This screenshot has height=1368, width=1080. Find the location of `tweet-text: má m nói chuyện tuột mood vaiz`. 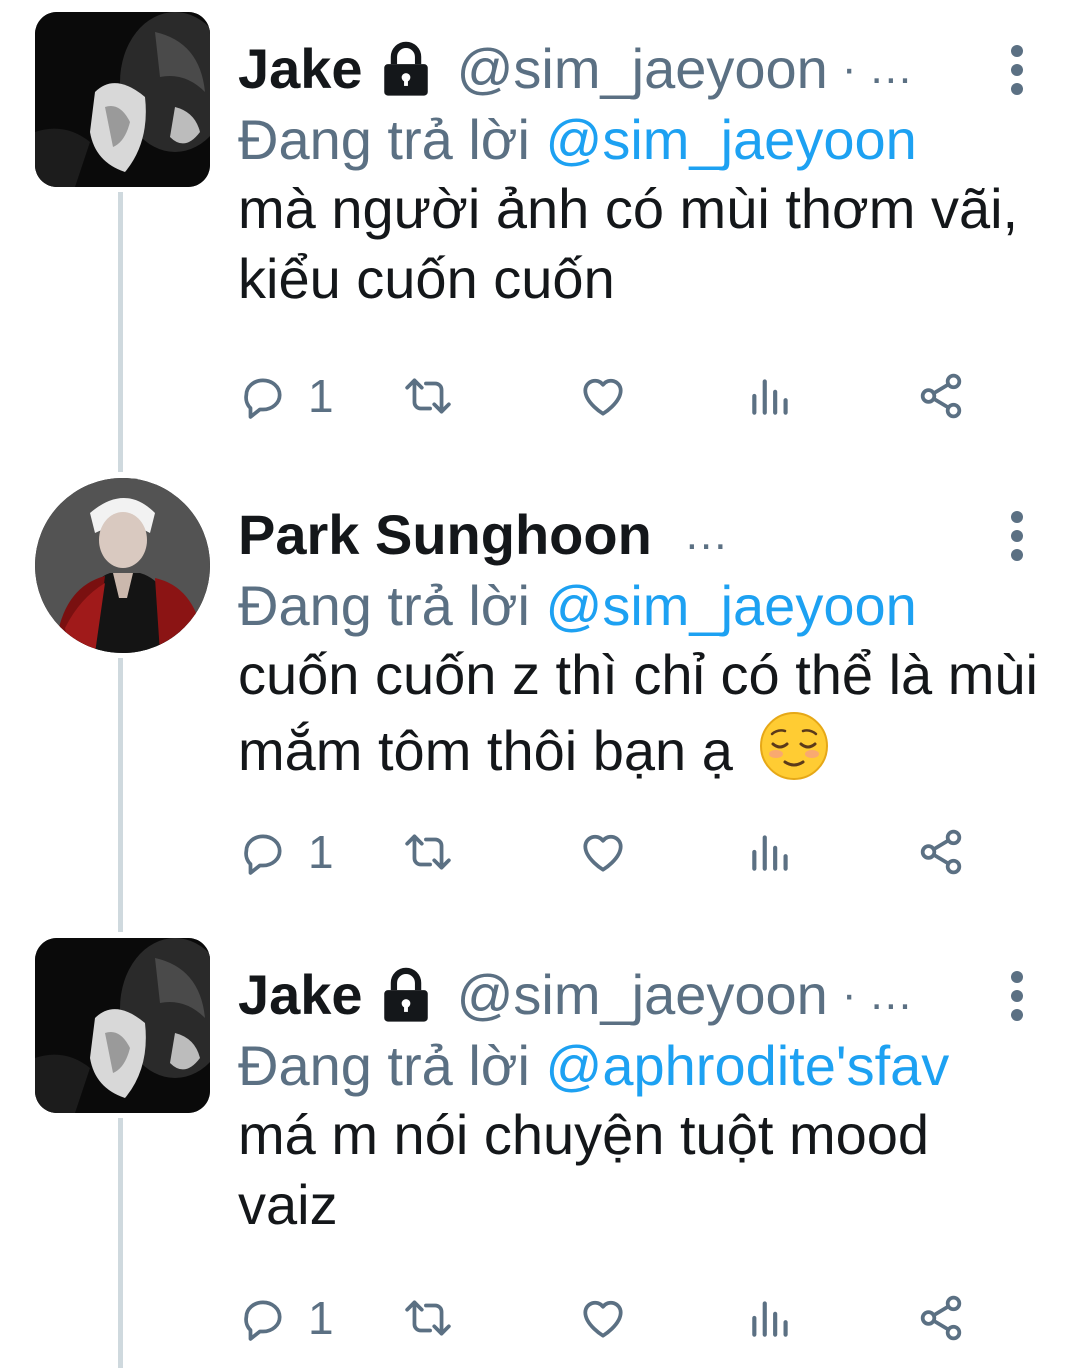

tweet-text: má m nói chuyện tuột mood vaiz is located at coordinates (584, 1169).